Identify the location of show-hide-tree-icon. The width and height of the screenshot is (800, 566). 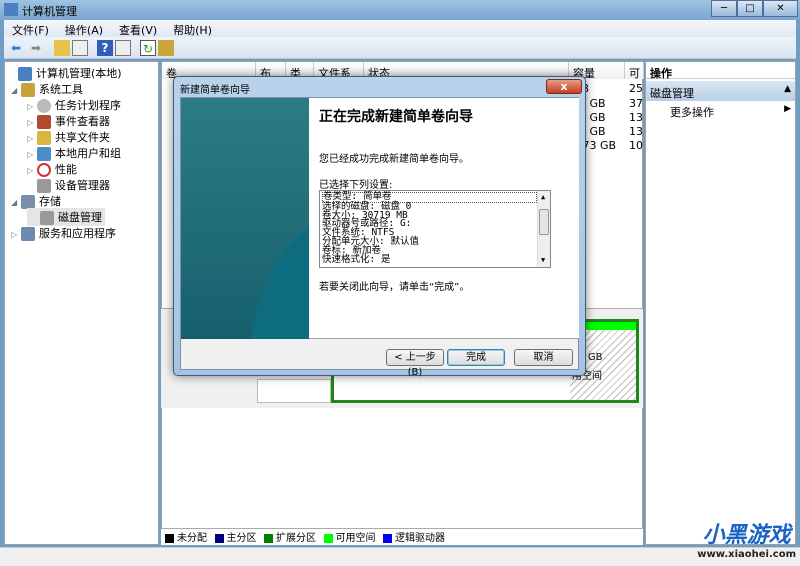
(80, 48).